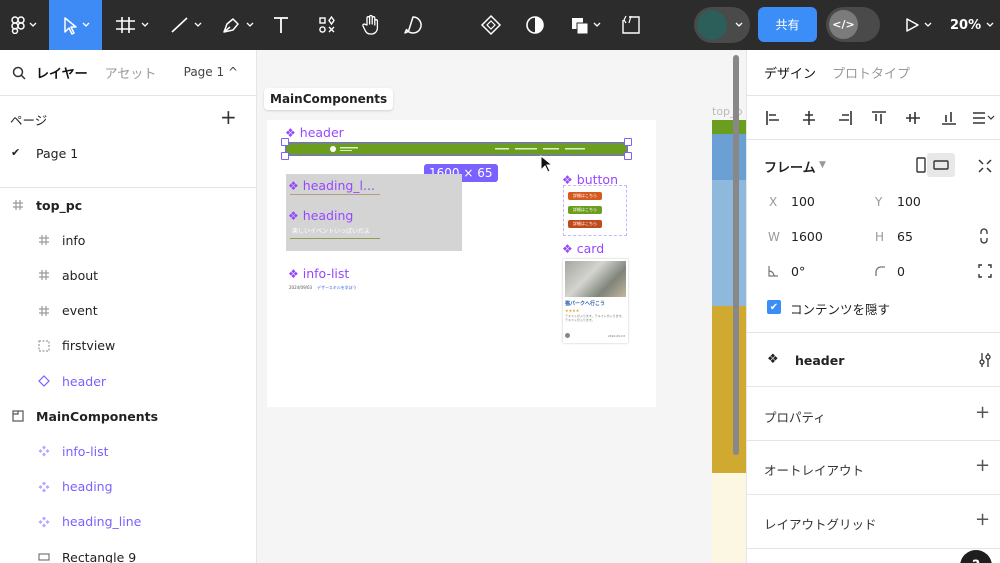  What do you see at coordinates (44, 556) in the screenshot?
I see `rectangle-icon` at bounding box center [44, 556].